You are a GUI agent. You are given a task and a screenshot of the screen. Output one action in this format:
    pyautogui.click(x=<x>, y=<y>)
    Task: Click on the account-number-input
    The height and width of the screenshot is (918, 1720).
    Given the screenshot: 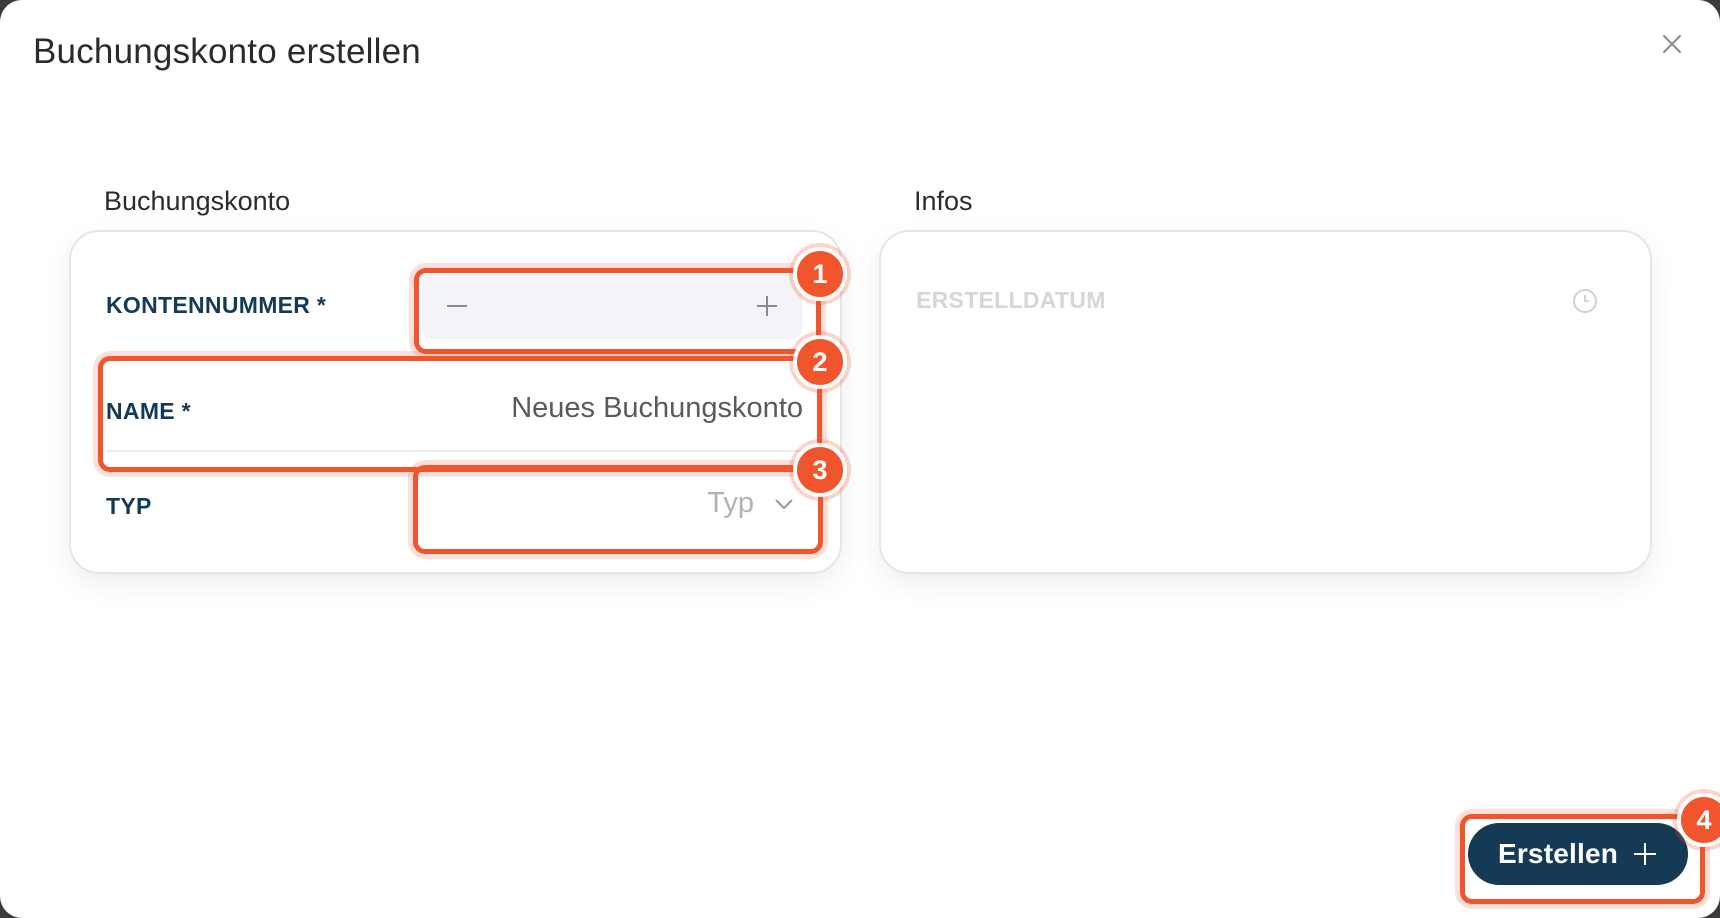 What is the action you would take?
    pyautogui.click(x=614, y=307)
    